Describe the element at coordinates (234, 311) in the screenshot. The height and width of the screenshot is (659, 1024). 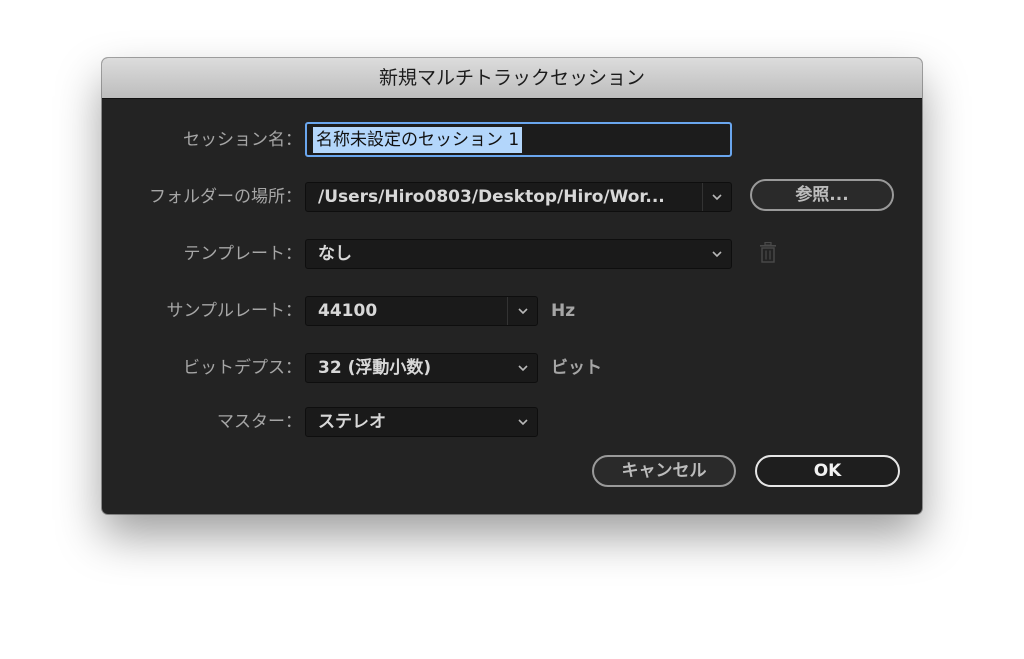
I see `sample-rate-label: サンプルレート：` at that location.